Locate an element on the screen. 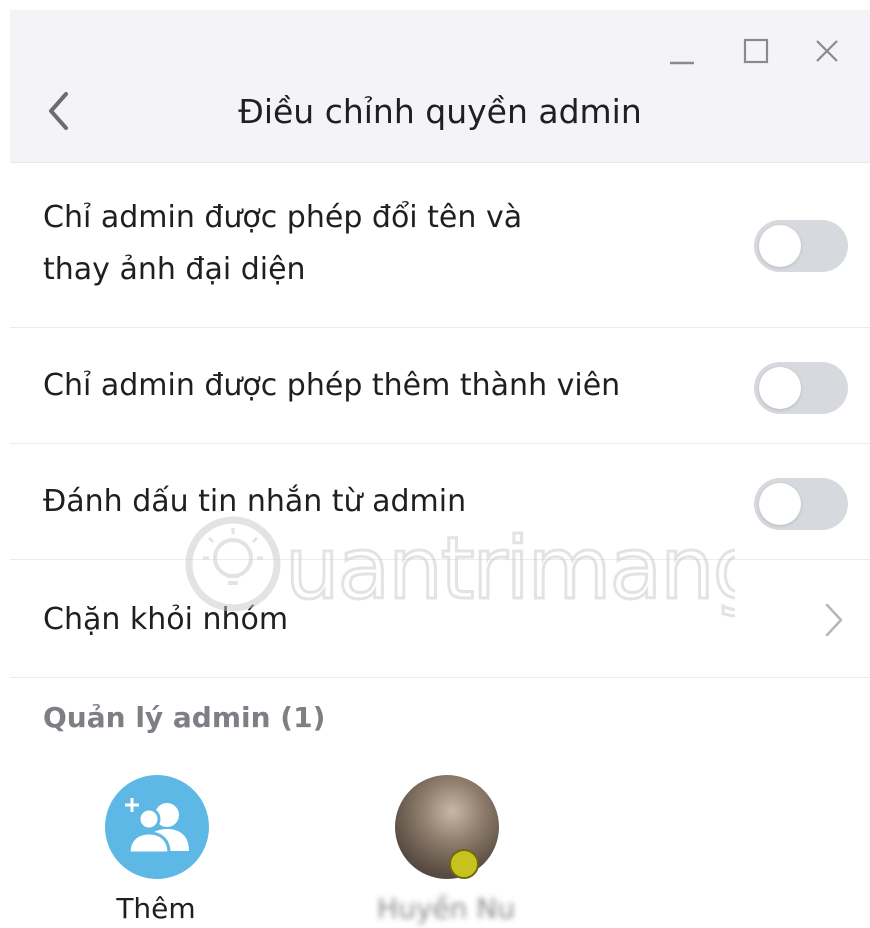 The height and width of the screenshot is (928, 870). setting-label-block: Chặn khỏi nhóm is located at coordinates (166, 619).